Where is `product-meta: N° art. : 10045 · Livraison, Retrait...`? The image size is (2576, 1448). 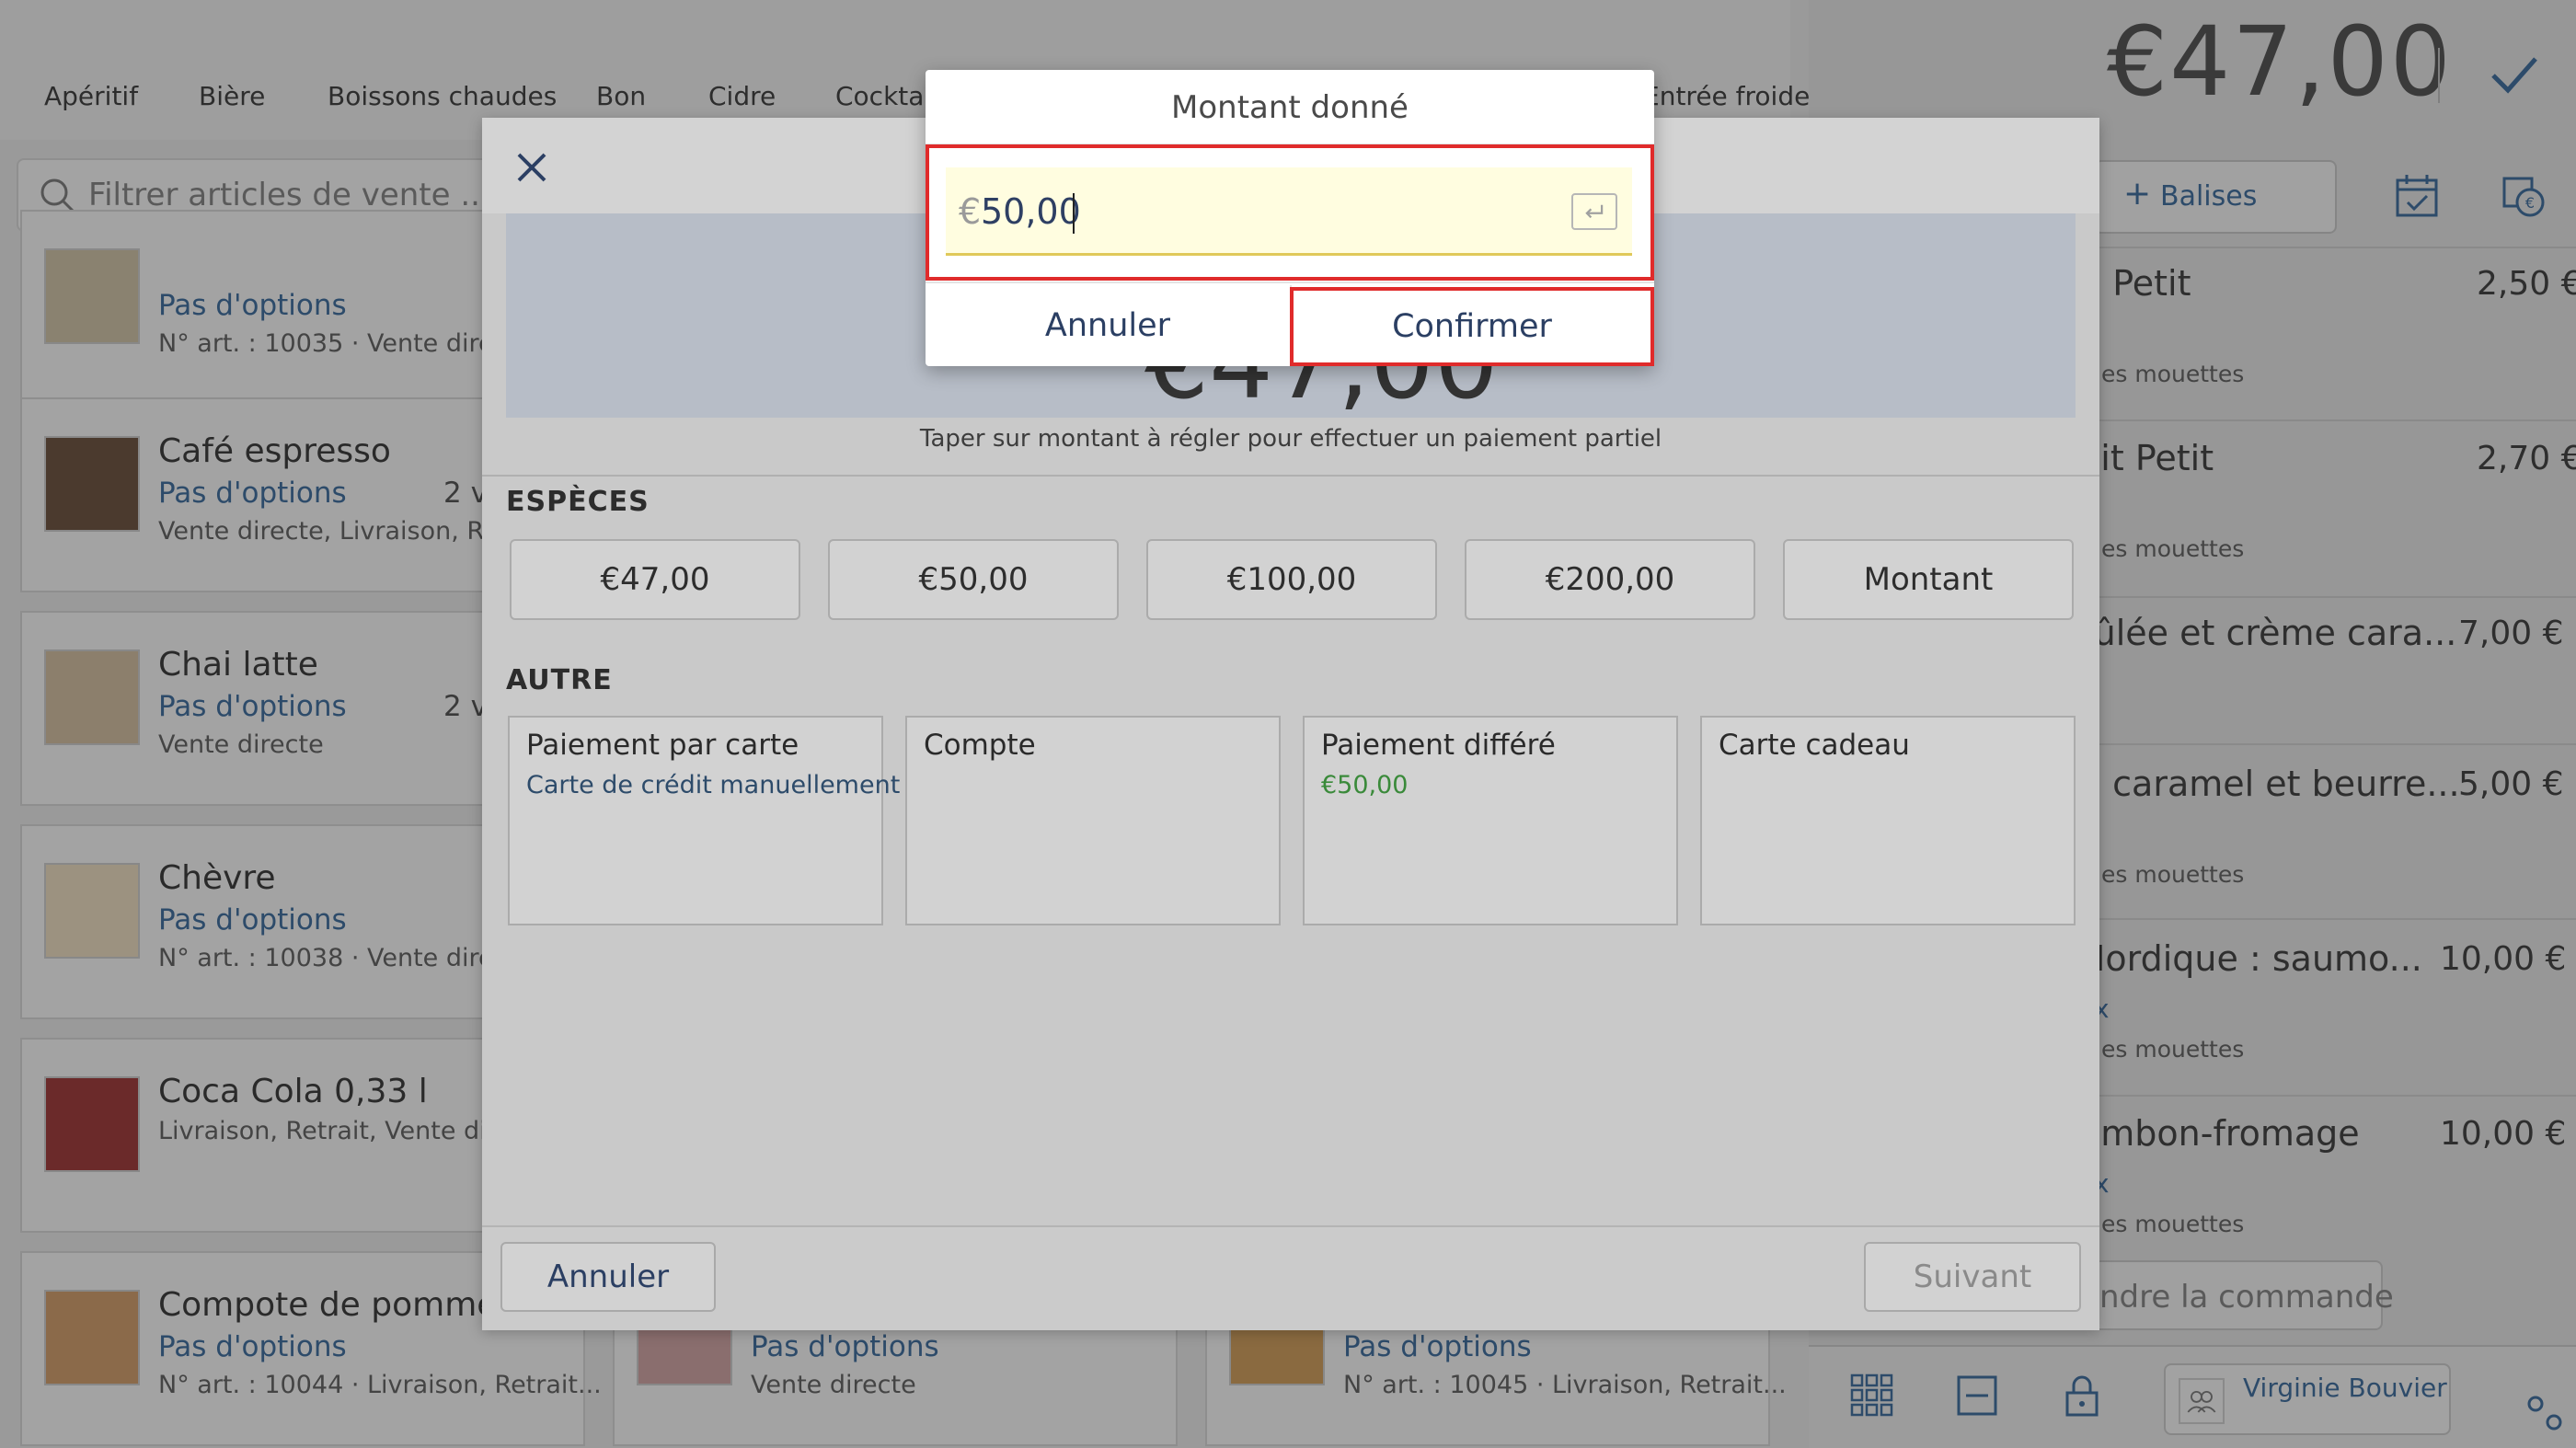
product-meta: N° art. : 10045 · Livraison, Retrait... is located at coordinates (1565, 1385).